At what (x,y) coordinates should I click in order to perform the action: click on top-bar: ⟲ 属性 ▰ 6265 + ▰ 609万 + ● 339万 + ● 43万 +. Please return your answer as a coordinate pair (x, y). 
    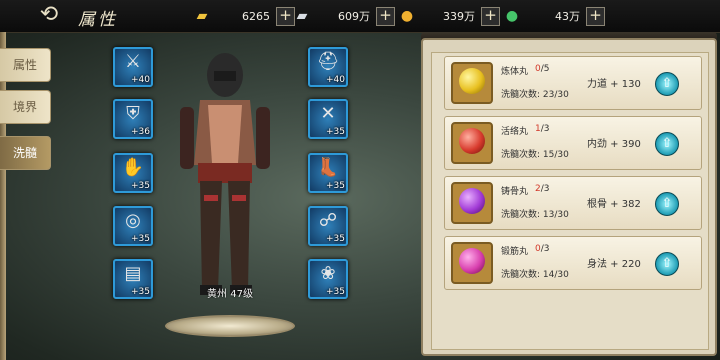
    Looking at the image, I should click on (360, 16).